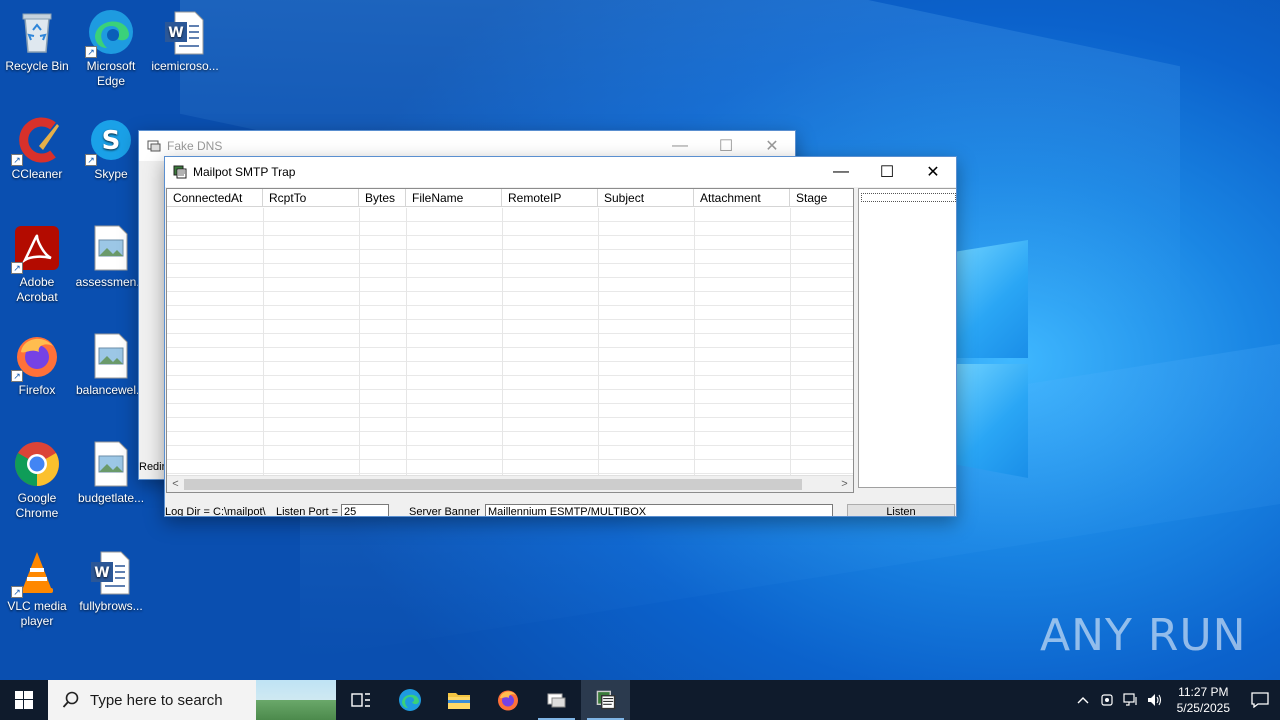  I want to click on column-header-stage: Stage, so click(821, 197).